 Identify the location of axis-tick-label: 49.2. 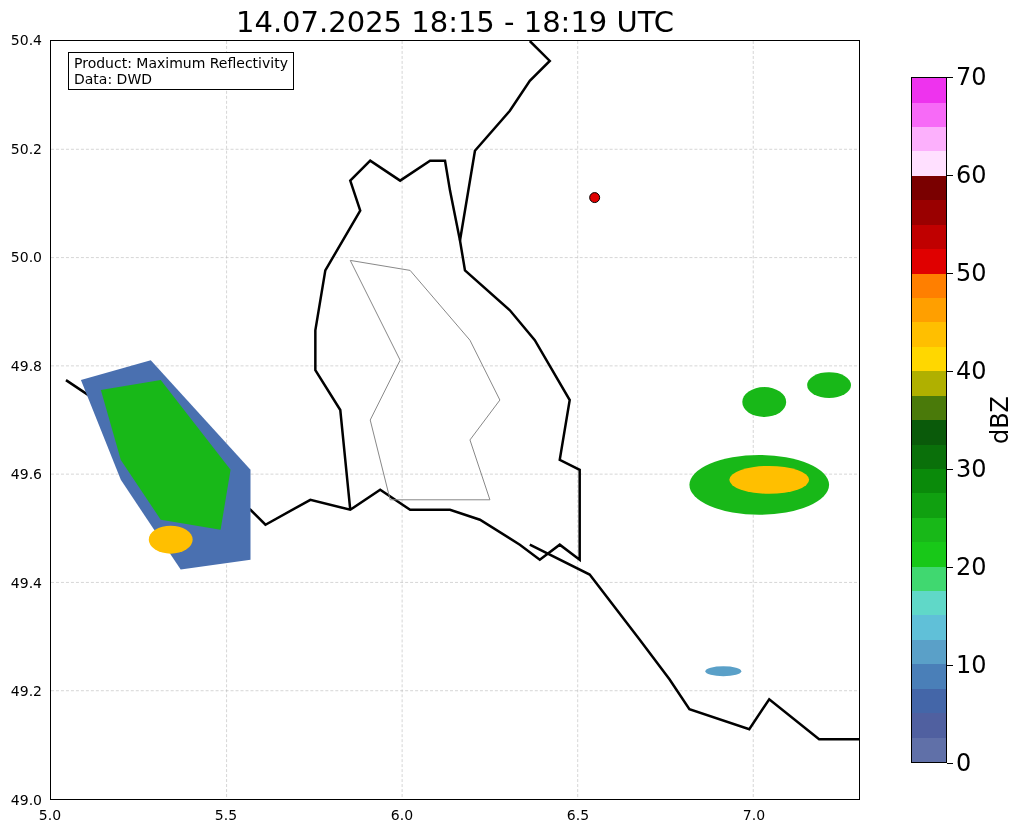
(26, 691).